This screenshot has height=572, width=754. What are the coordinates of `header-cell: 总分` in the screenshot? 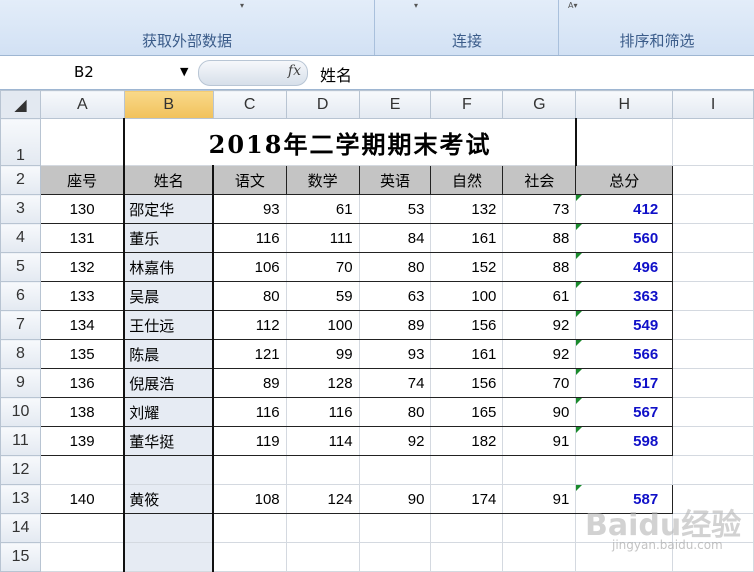 It's located at (624, 180).